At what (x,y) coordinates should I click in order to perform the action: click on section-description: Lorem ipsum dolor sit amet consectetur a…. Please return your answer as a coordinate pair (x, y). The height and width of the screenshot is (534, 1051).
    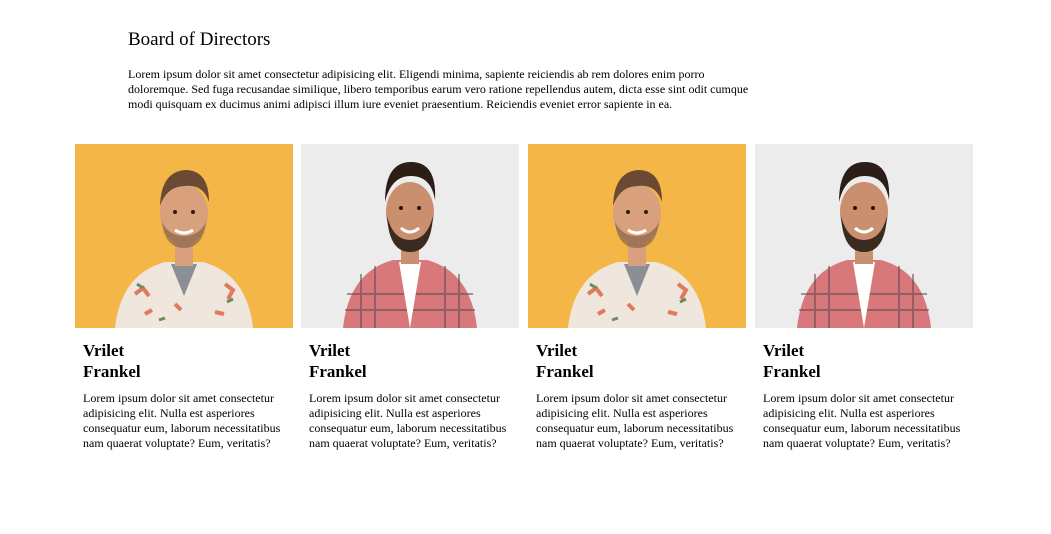
    Looking at the image, I should click on (438, 89).